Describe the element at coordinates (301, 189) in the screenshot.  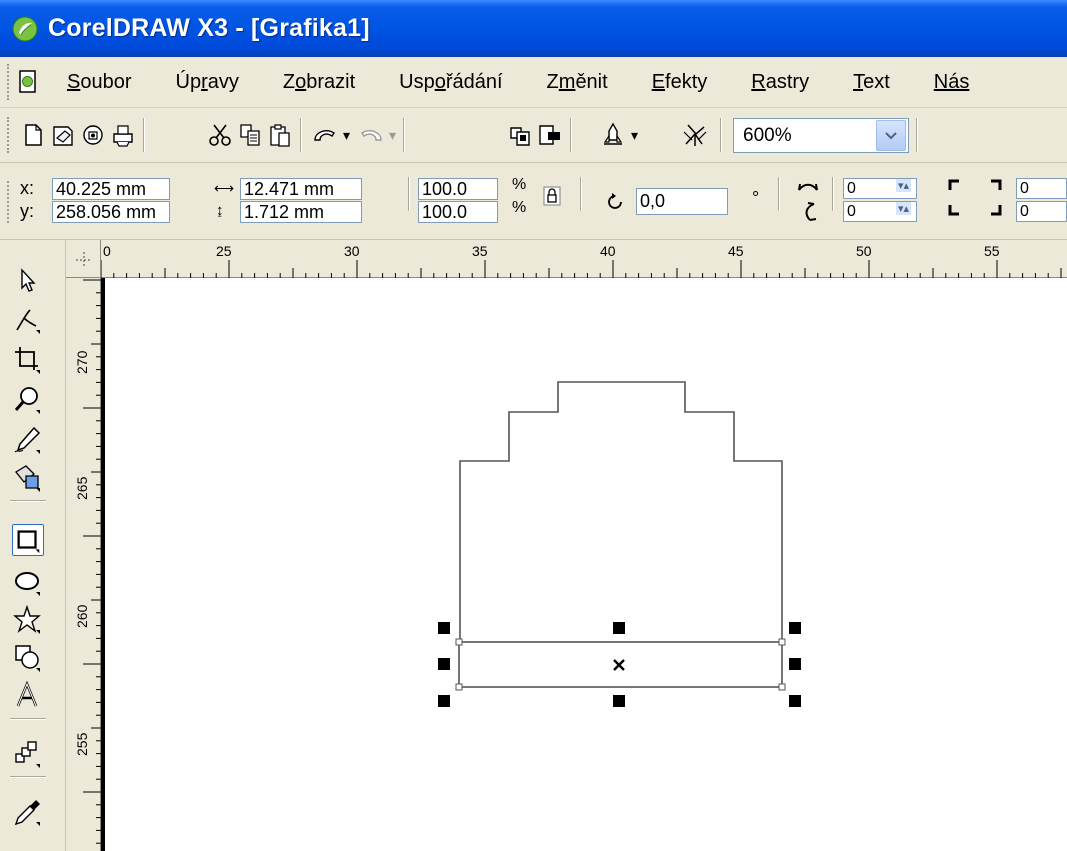
I see `object-width-field: 12.471 mm` at that location.